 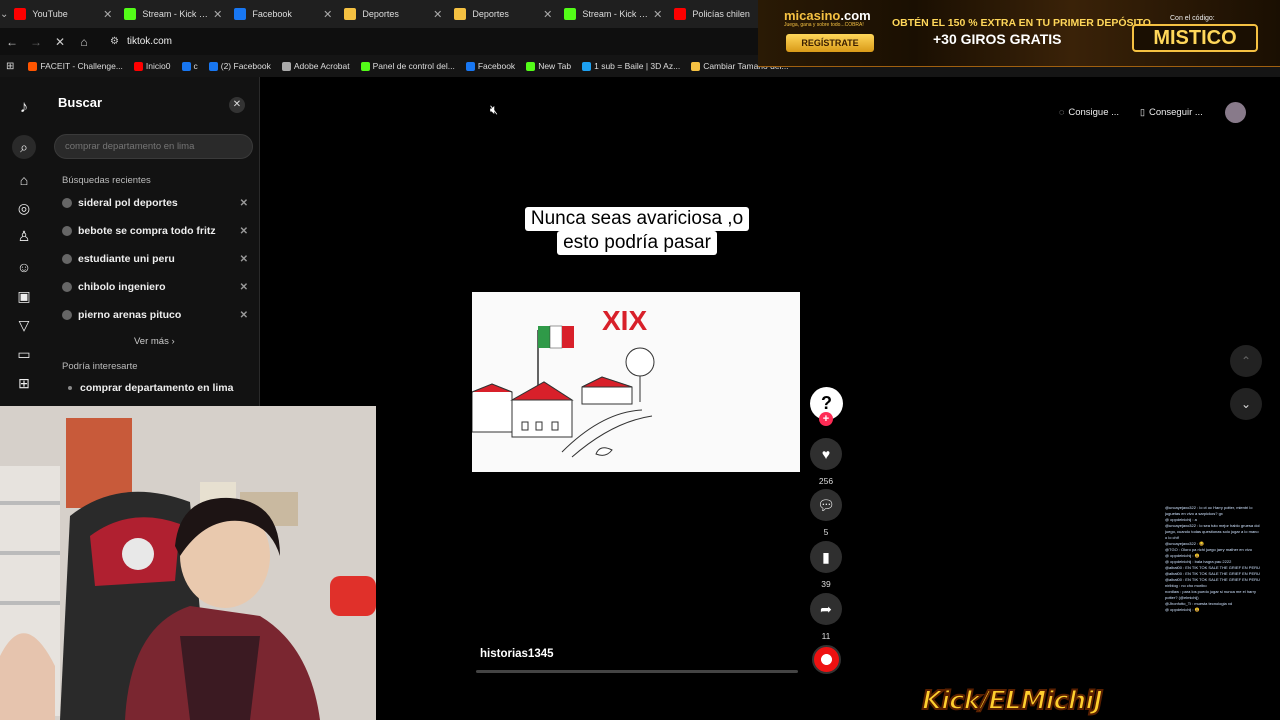 I want to click on forward-icon: →, so click(x=36, y=42).